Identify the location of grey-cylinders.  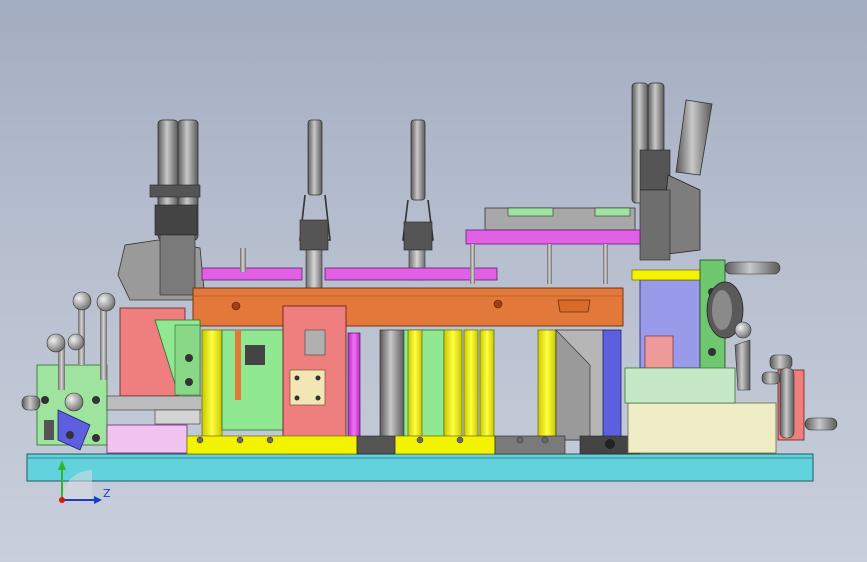
(392, 385).